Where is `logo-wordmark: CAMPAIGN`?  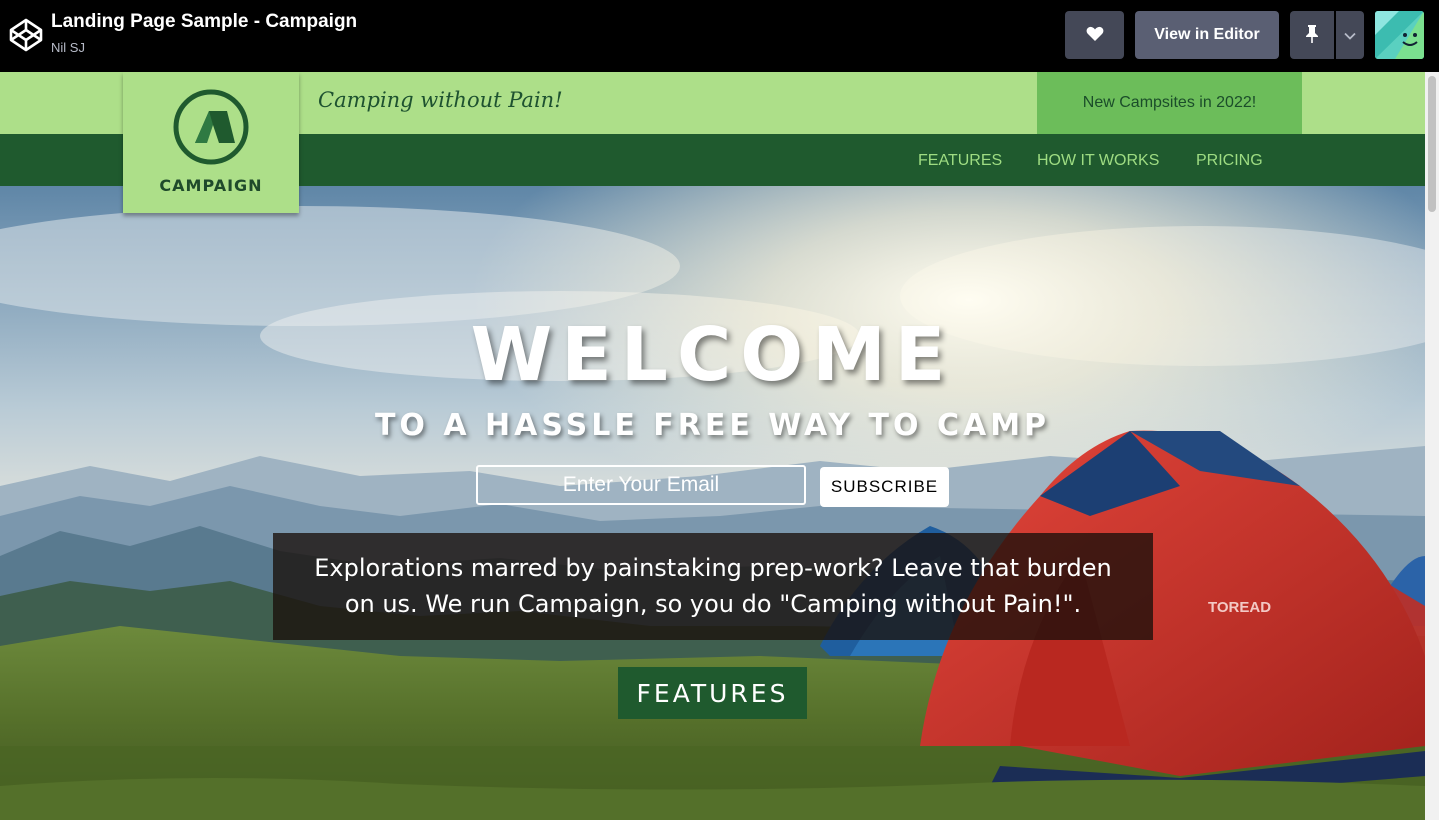
logo-wordmark: CAMPAIGN is located at coordinates (211, 185).